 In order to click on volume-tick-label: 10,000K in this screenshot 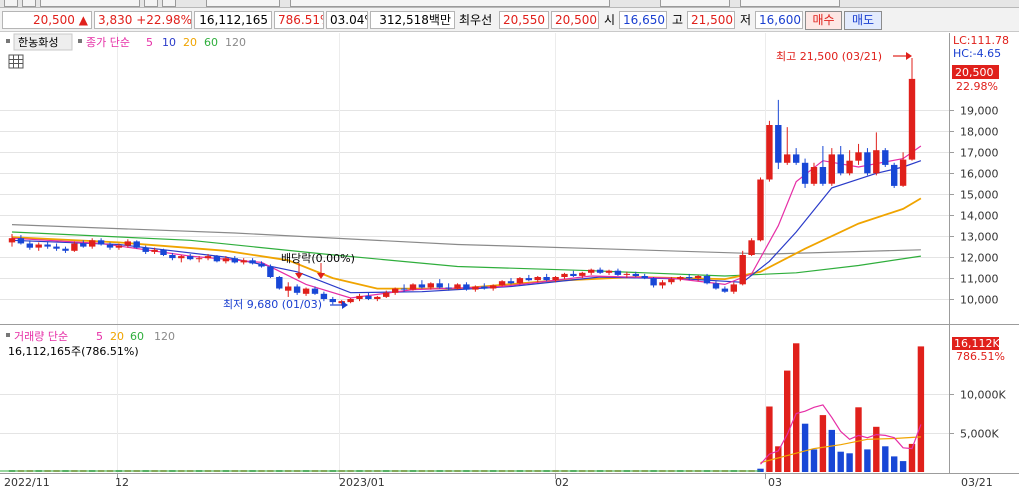, I will do `click(983, 395)`.